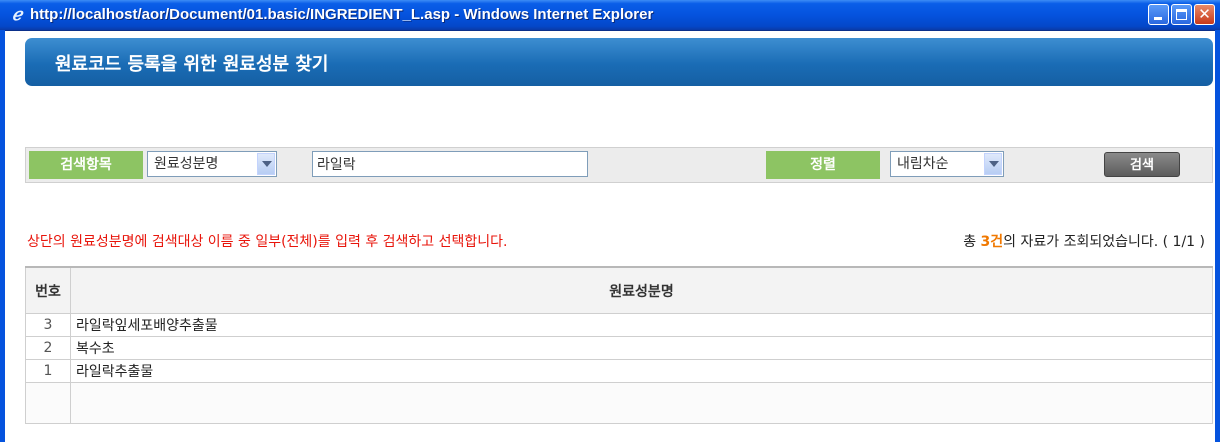 This screenshot has width=1220, height=442. Describe the element at coordinates (619, 165) in the screenshot. I see `search-bar: 검색항목 원료성분명 정렬 내림차순 검색` at that location.